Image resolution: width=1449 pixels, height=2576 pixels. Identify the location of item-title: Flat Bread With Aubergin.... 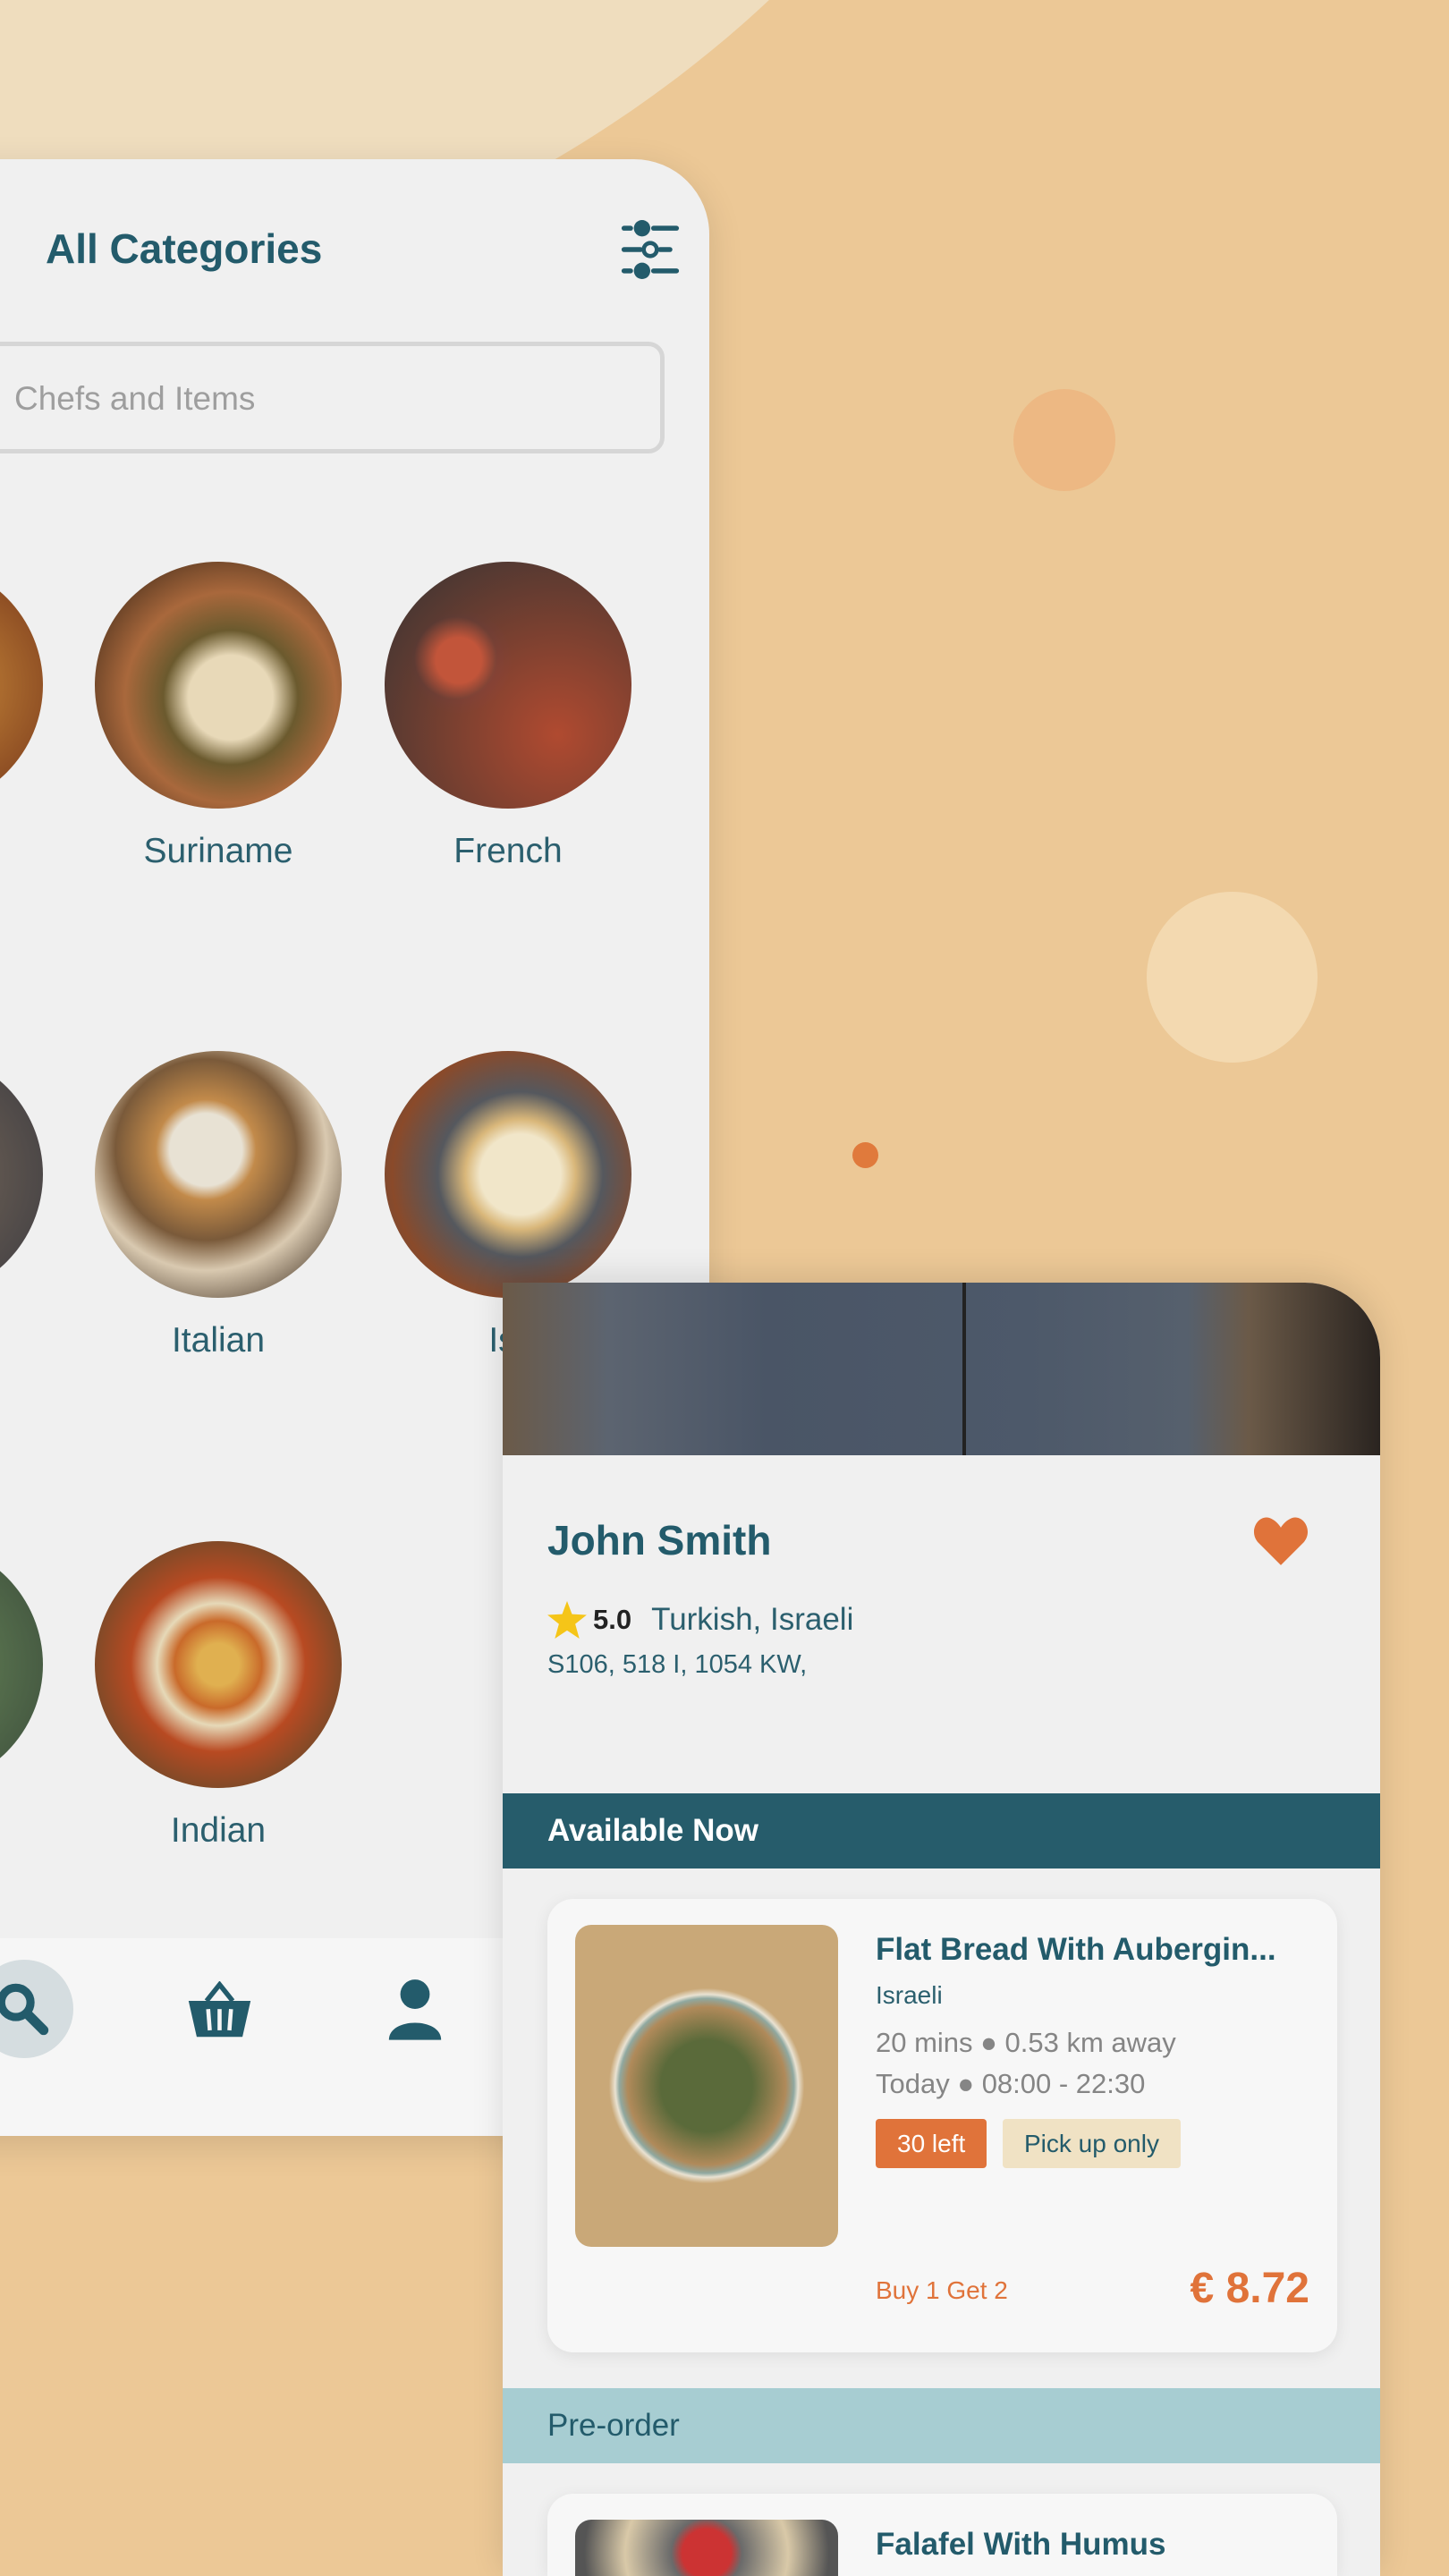
(1076, 1949).